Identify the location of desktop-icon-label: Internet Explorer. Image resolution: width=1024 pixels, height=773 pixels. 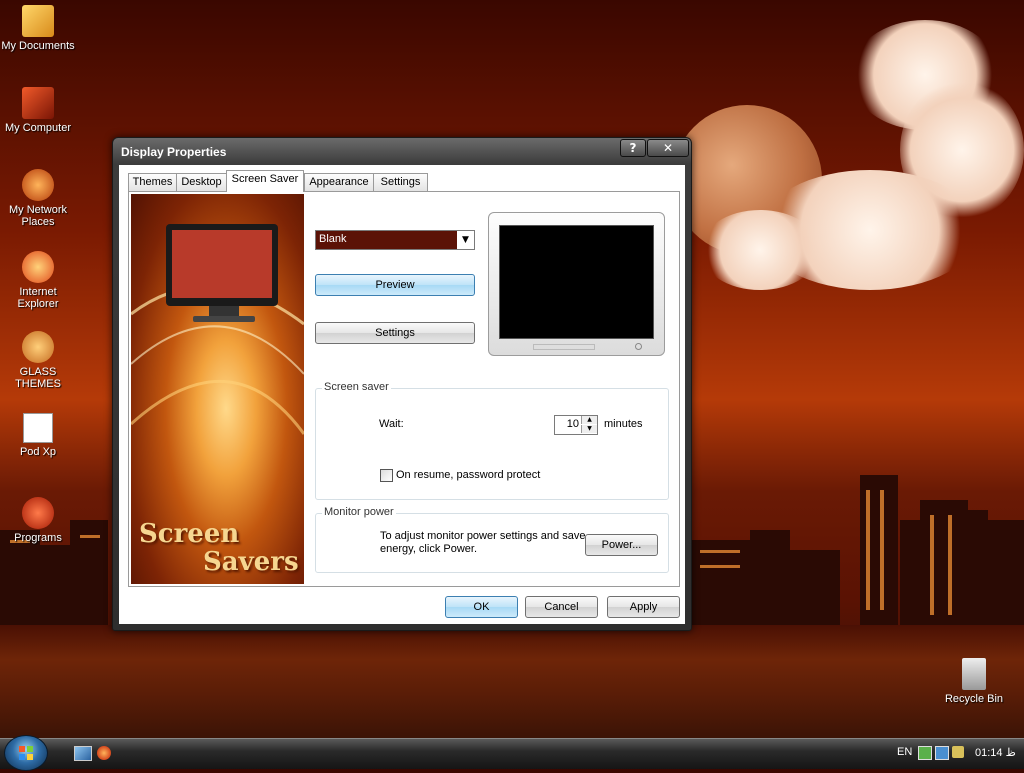
(38, 298).